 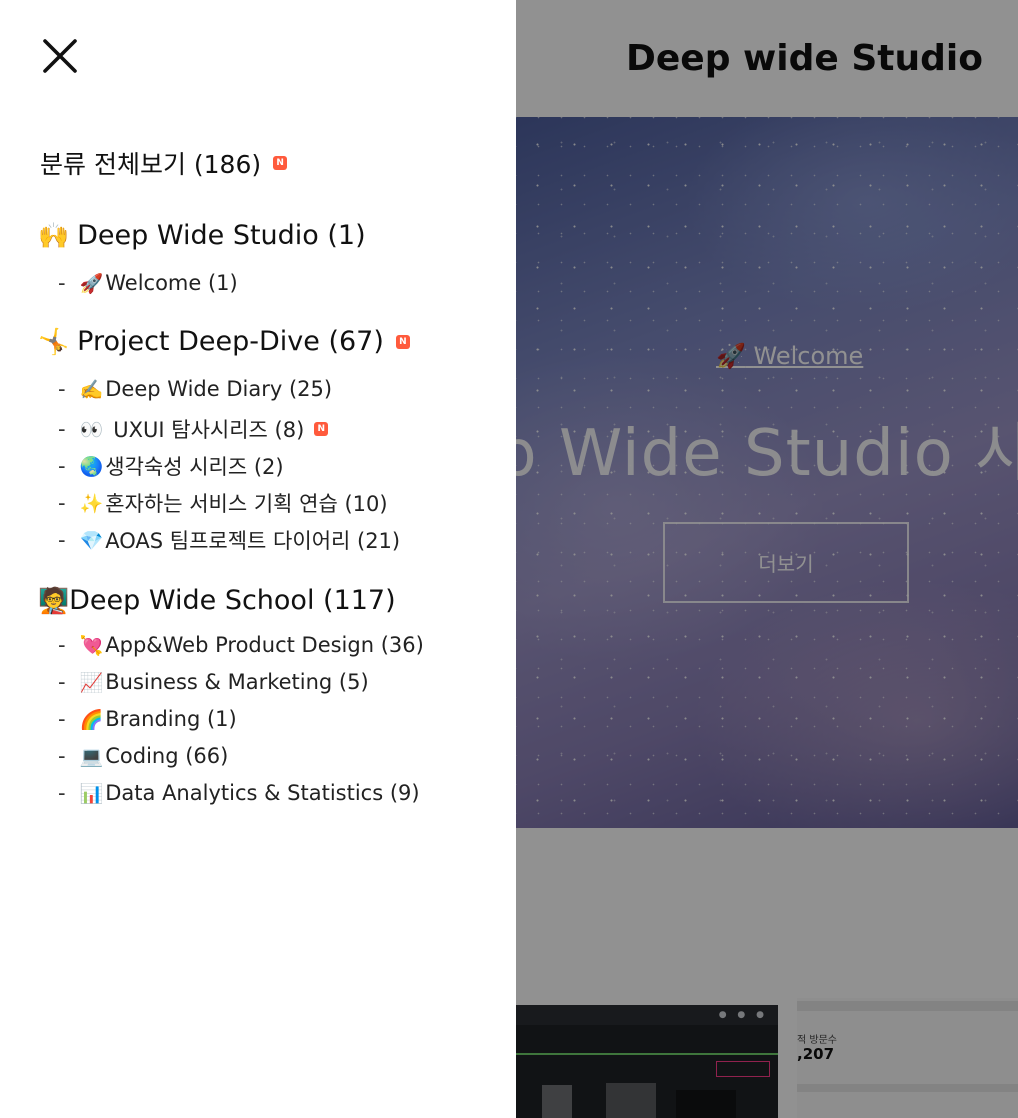 I want to click on sparkles-icon: ✨, so click(x=91, y=503).